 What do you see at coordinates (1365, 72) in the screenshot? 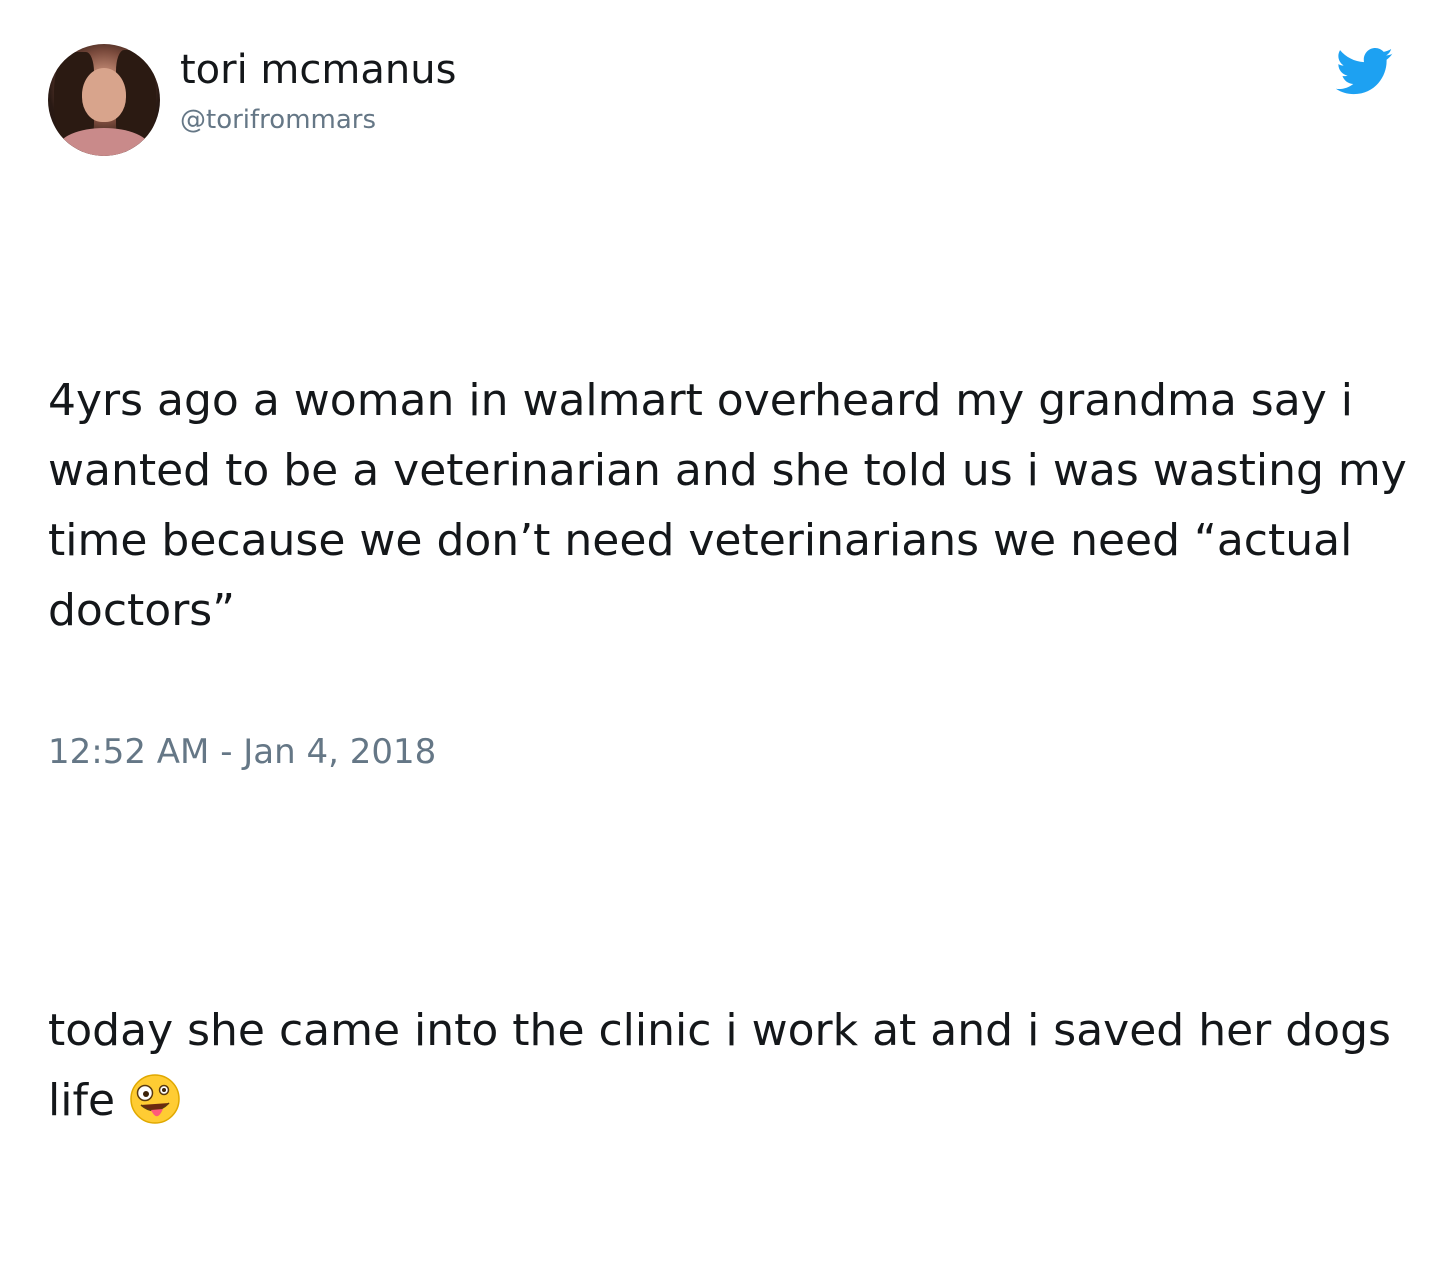
I see `twitter-bird-icon` at bounding box center [1365, 72].